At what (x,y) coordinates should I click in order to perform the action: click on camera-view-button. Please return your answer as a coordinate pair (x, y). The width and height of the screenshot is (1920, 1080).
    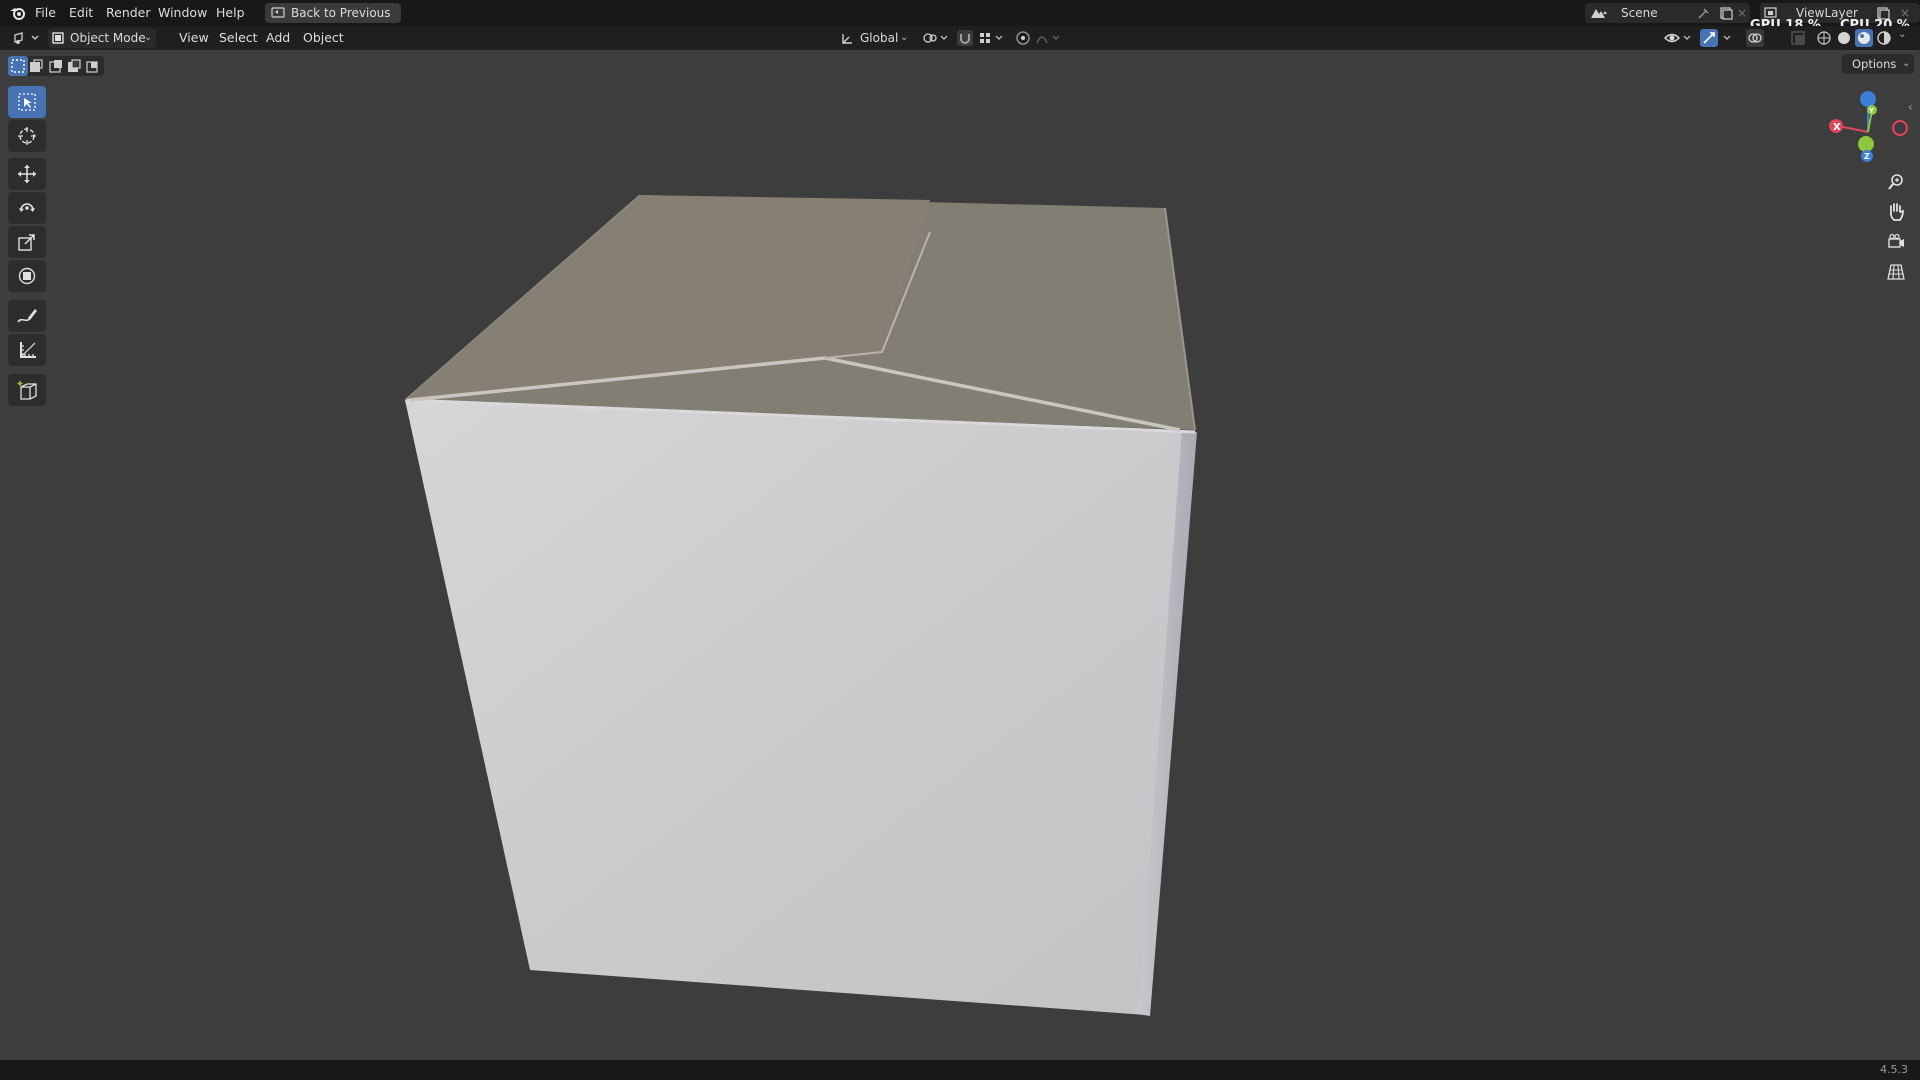
    Looking at the image, I should click on (1896, 242).